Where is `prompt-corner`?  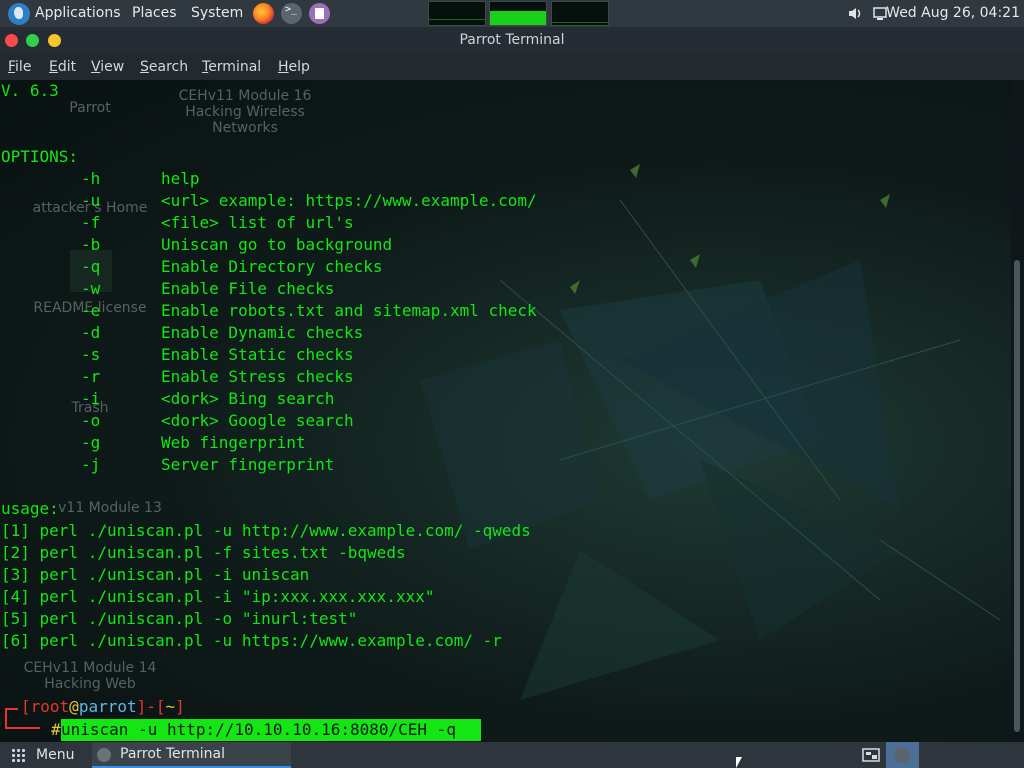 prompt-corner is located at coordinates (11, 718).